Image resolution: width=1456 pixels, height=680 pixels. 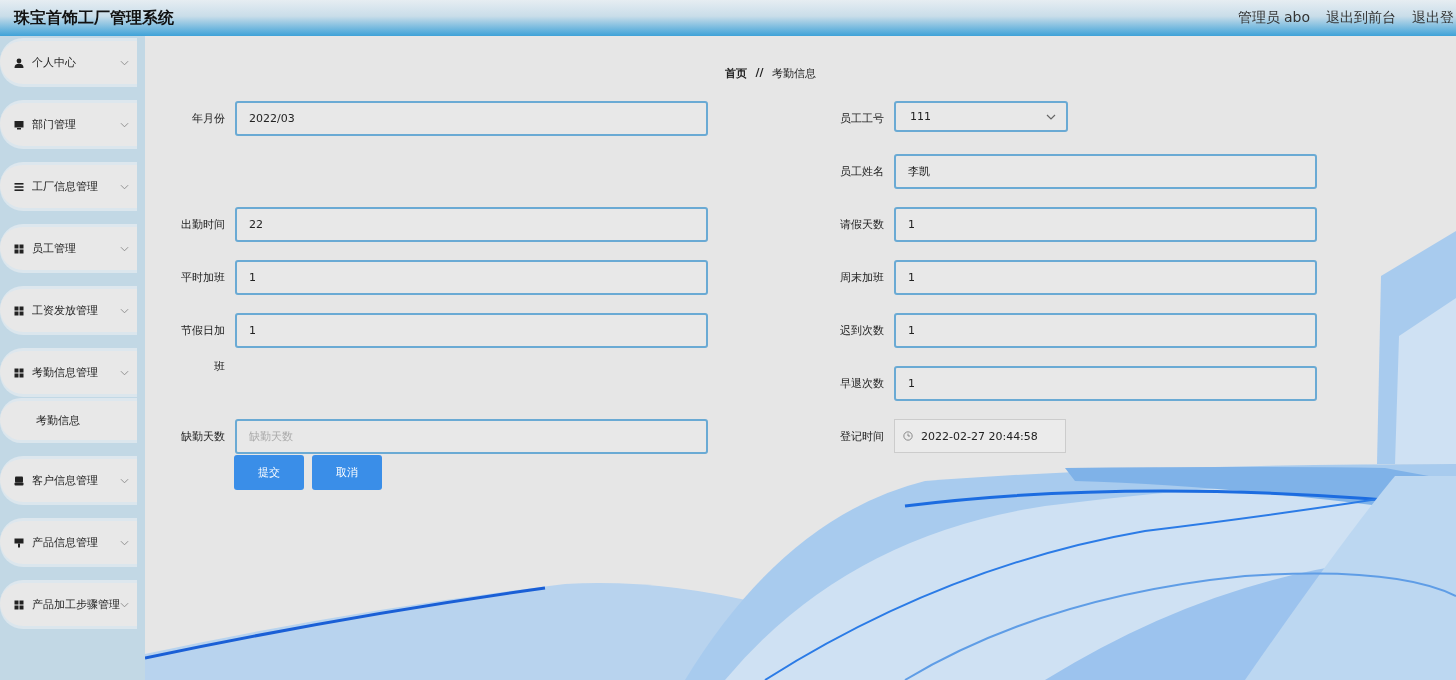 I want to click on input-field: 22, so click(x=471, y=224).